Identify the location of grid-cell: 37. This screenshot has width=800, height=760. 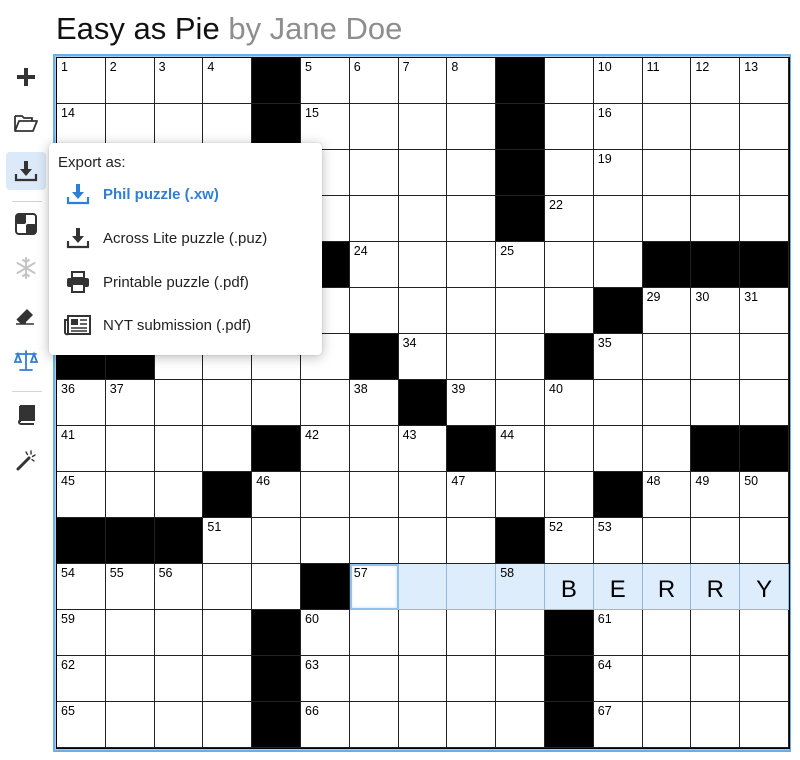
(130, 403).